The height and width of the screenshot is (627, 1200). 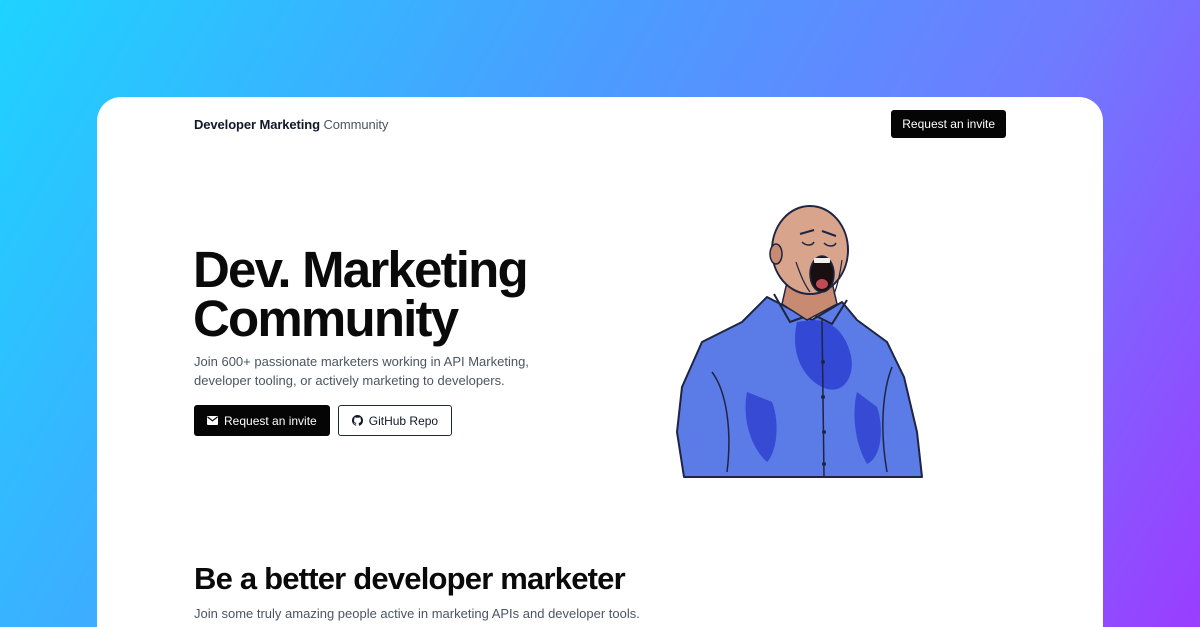 What do you see at coordinates (326, 318) in the screenshot?
I see `hero-title-line-2: Community` at bounding box center [326, 318].